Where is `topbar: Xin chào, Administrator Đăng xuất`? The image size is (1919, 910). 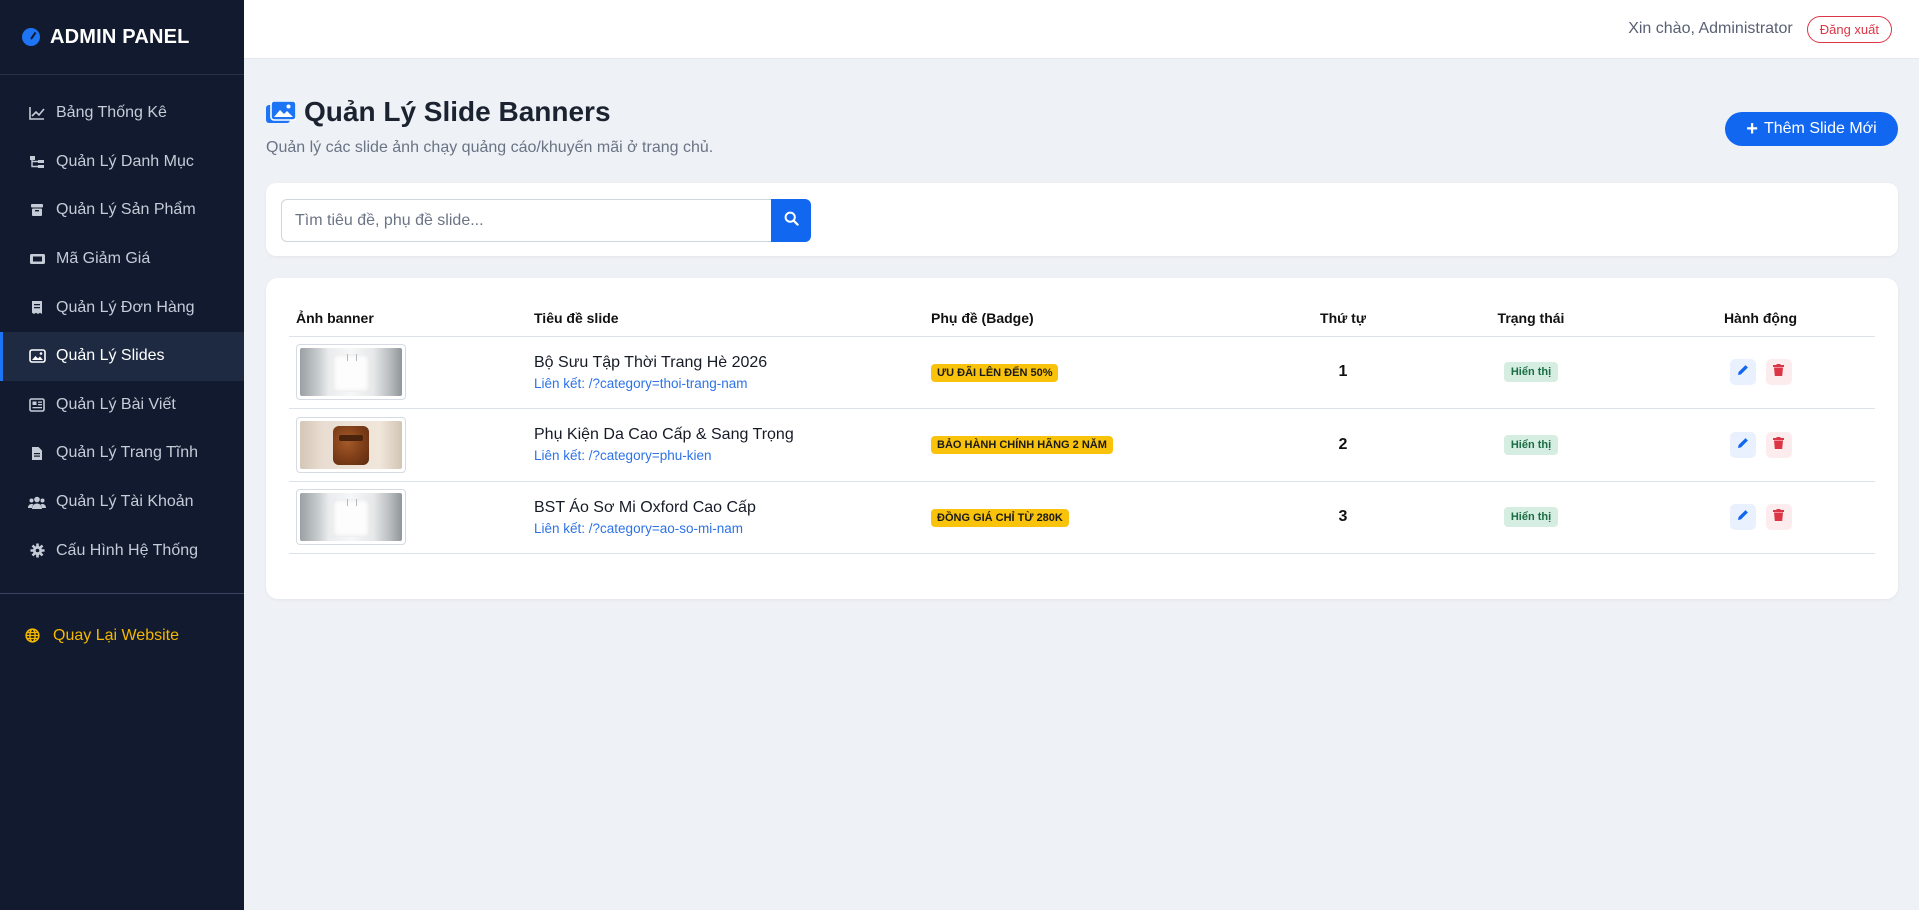
topbar: Xin chào, Administrator Đăng xuất is located at coordinates (1081, 29).